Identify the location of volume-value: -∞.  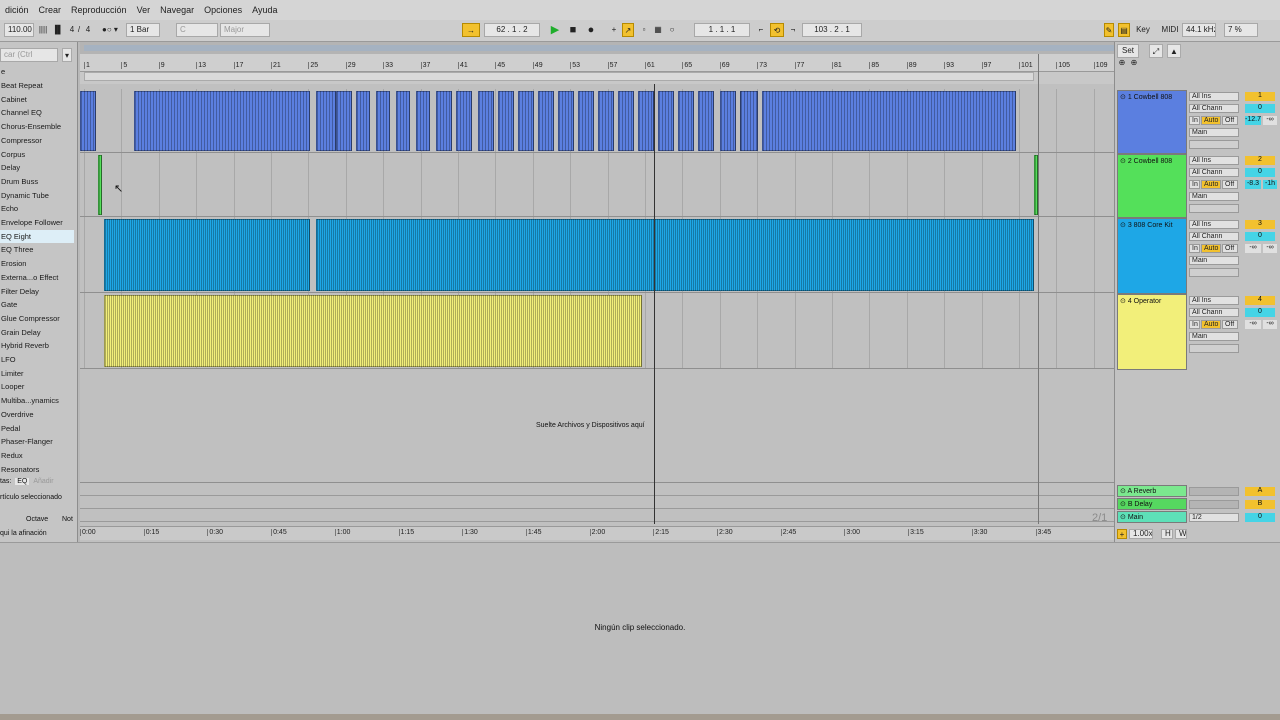
(1253, 248).